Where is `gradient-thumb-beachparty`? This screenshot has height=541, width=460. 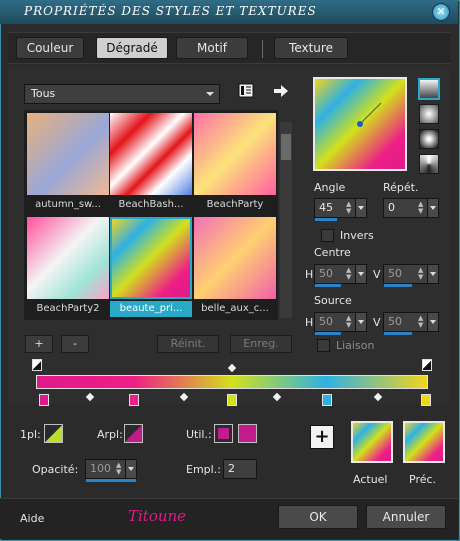
gradient-thumb-beachparty is located at coordinates (235, 154).